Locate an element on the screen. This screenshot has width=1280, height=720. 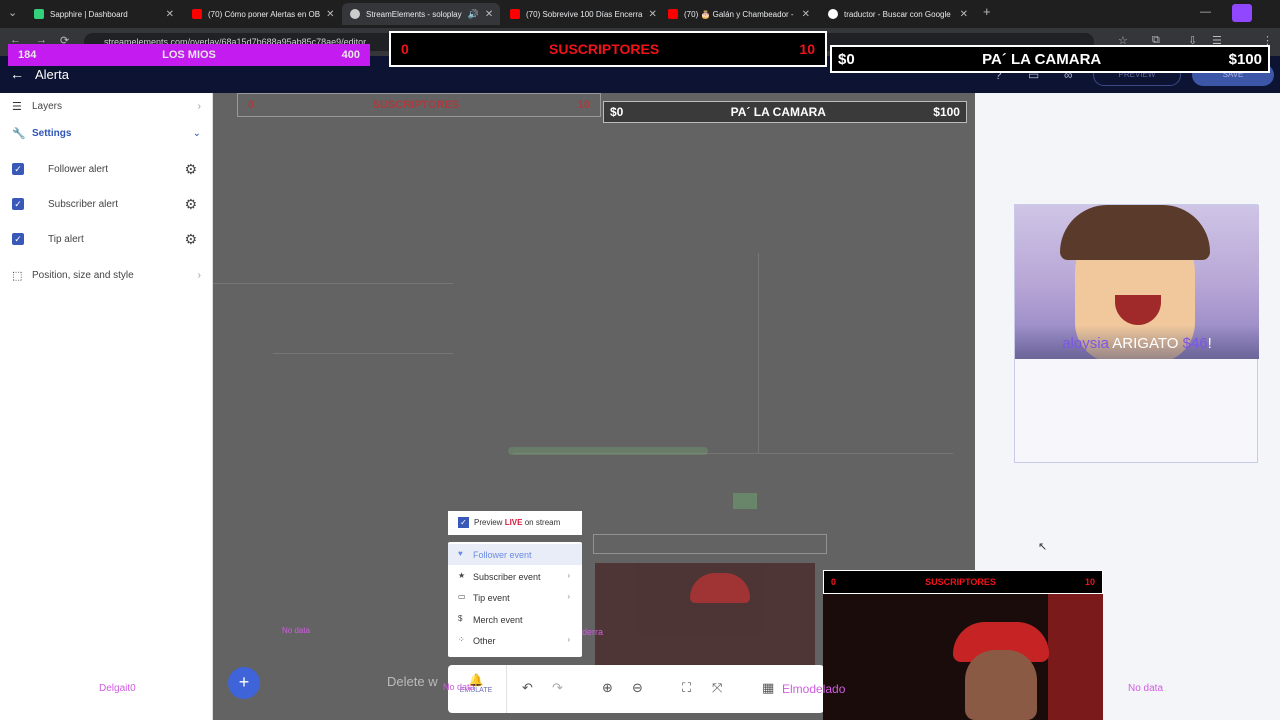
new-tab-icon: + is located at coordinates (987, 11).